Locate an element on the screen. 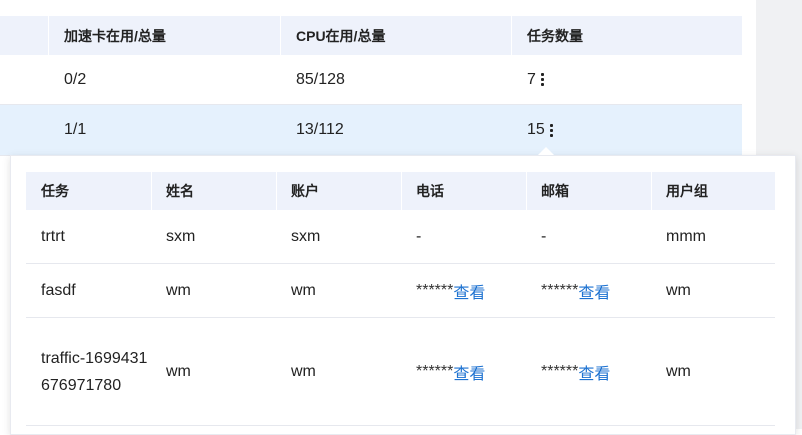 This screenshot has width=802, height=435. table-row: 1/1 13/112 15 is located at coordinates (371, 130).